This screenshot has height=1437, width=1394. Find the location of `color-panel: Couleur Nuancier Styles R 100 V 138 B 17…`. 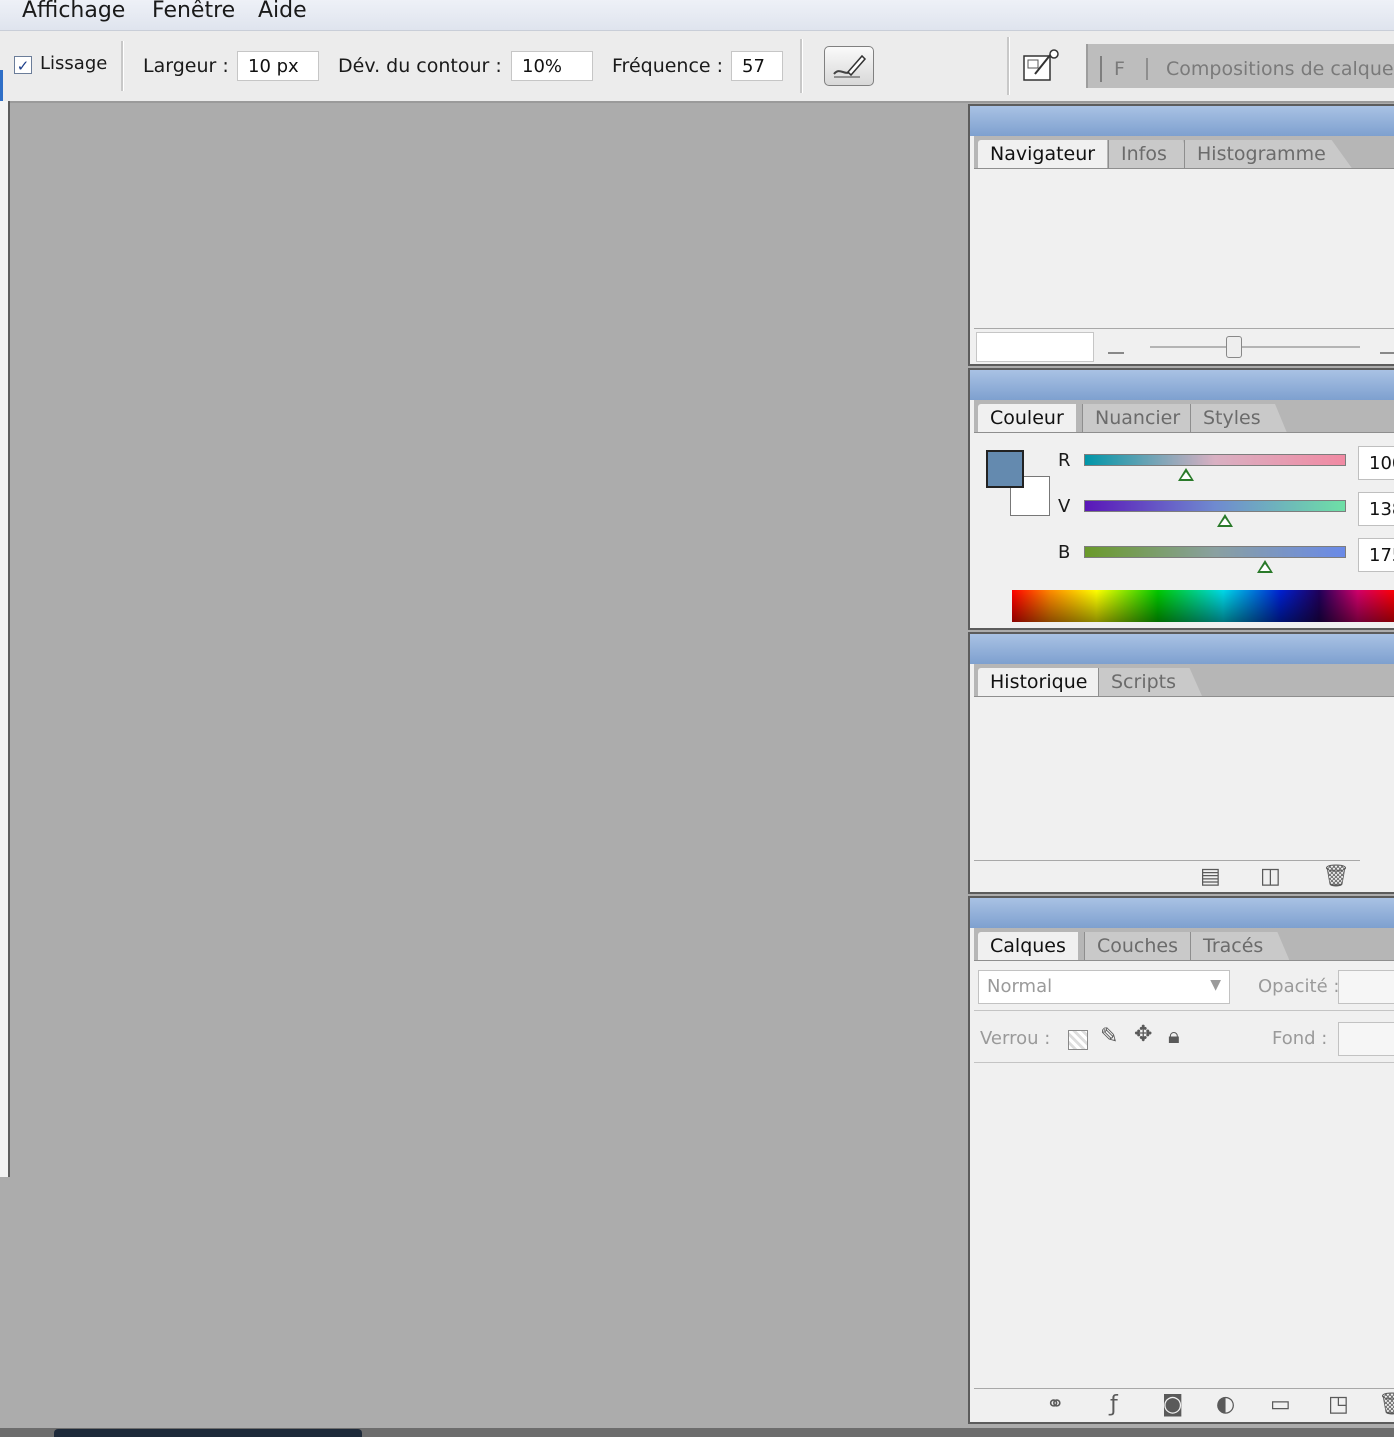

color-panel: Couleur Nuancier Styles R 100 V 138 B 17… is located at coordinates (1181, 499).